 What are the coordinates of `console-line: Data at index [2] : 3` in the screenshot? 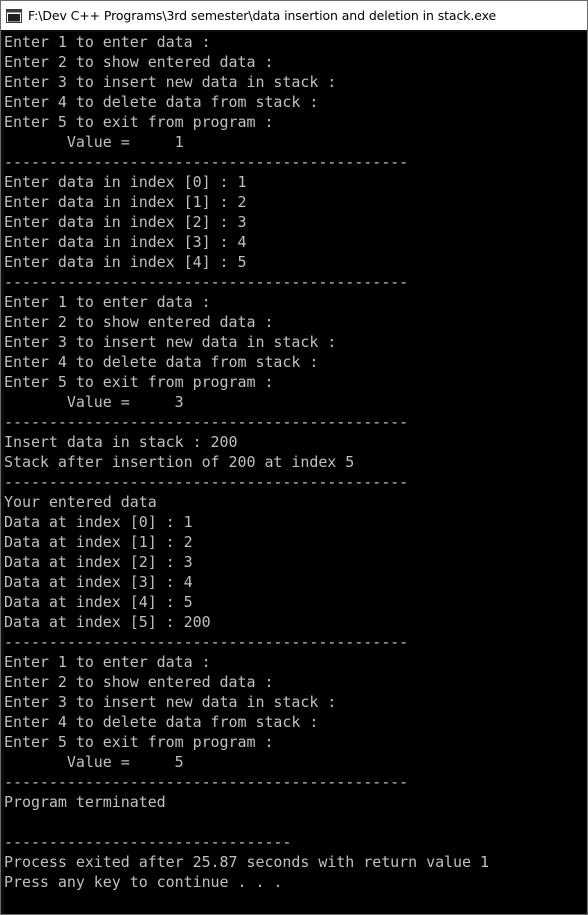 It's located at (98, 562).